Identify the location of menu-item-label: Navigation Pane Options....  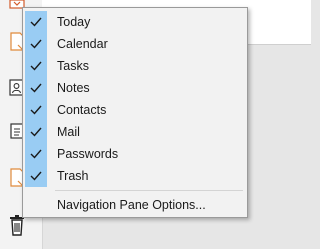
(131, 205).